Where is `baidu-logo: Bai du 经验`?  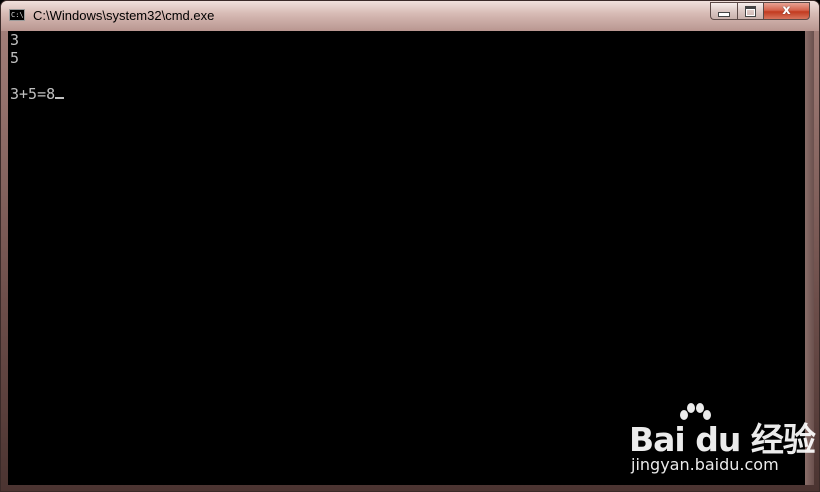
baidu-logo: Bai du 经验 is located at coordinates (722, 439).